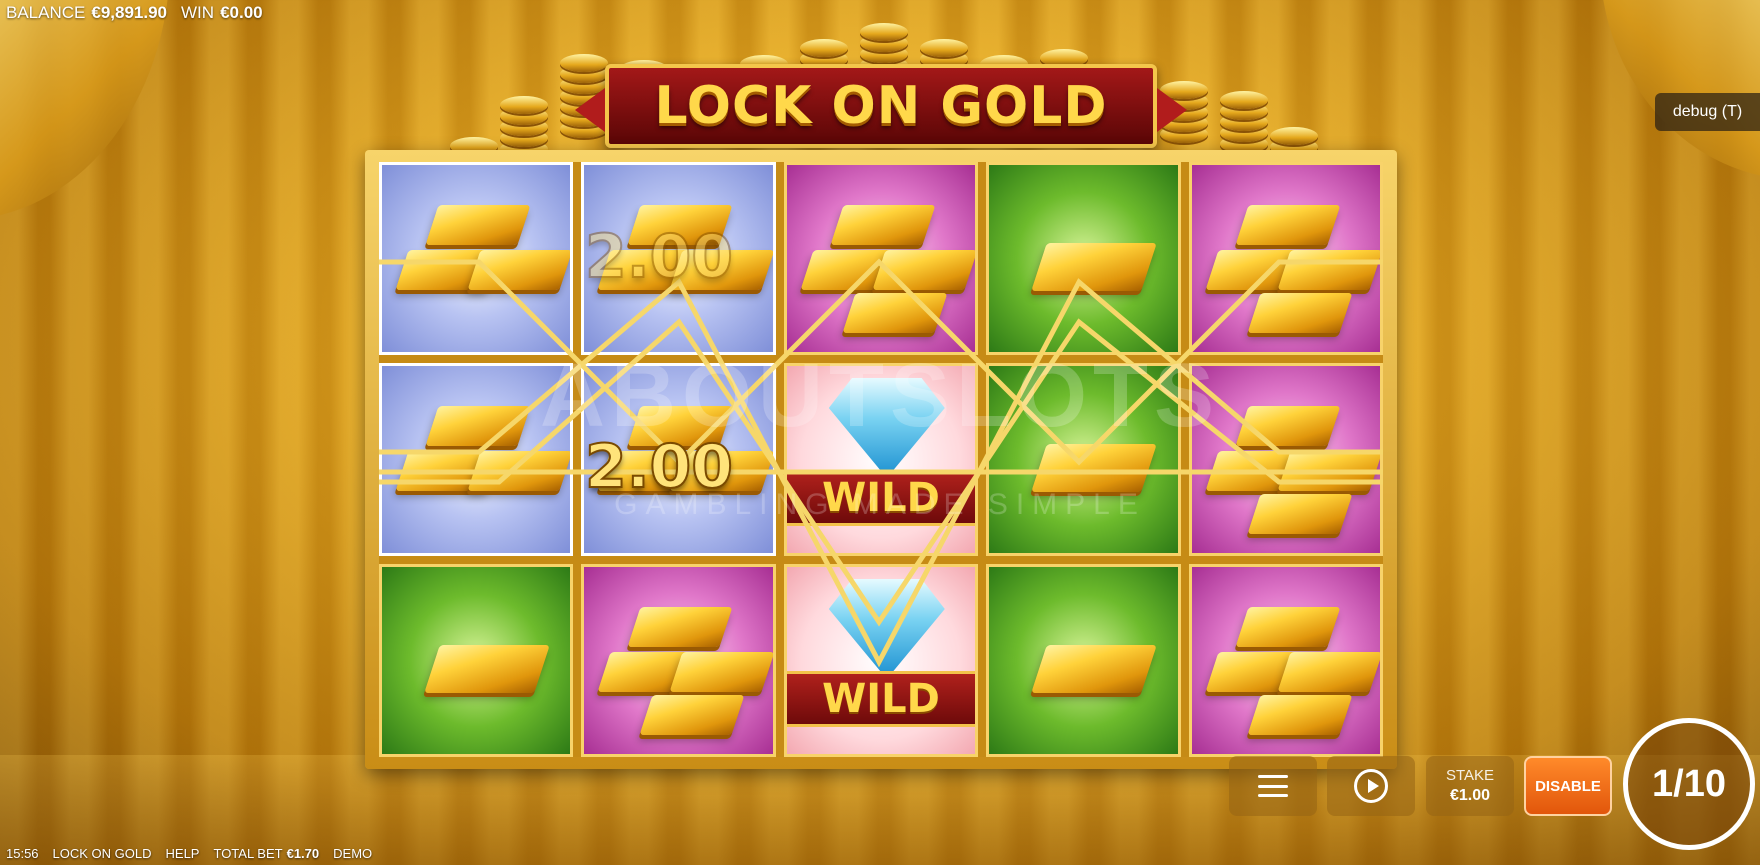  What do you see at coordinates (303, 853) in the screenshot?
I see `total-bet-value: €1.70` at bounding box center [303, 853].